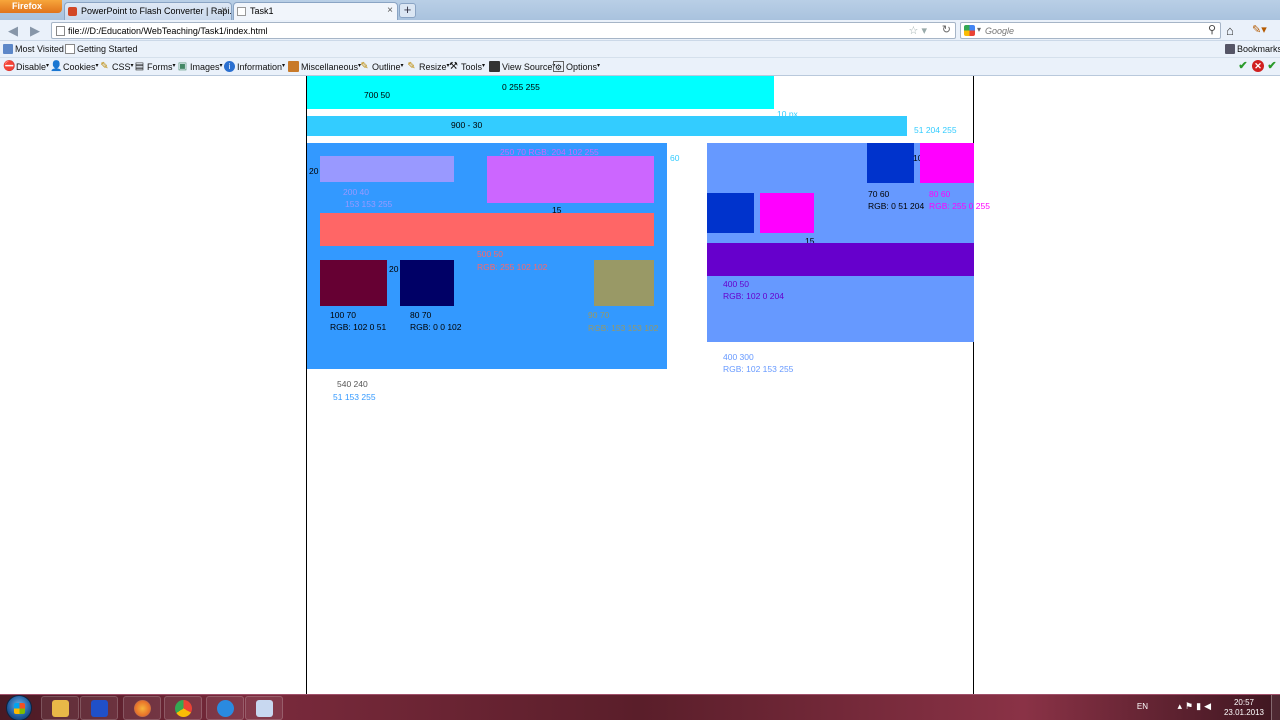 The image size is (1280, 720). What do you see at coordinates (60, 708) in the screenshot?
I see `taskbar-explorer` at bounding box center [60, 708].